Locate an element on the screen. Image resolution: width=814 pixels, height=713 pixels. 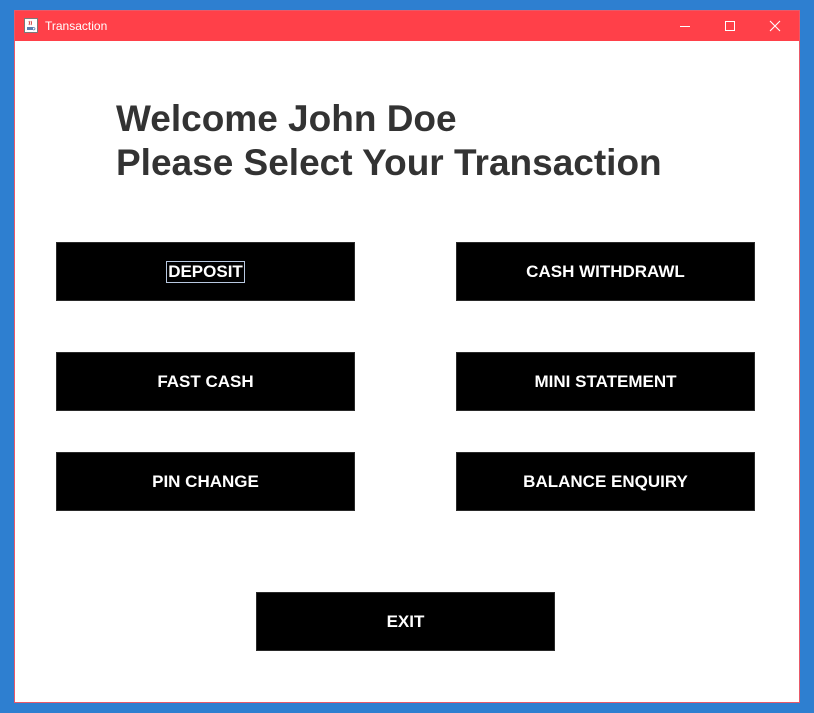
pin-change-button-label: PIN CHANGE is located at coordinates (205, 481).